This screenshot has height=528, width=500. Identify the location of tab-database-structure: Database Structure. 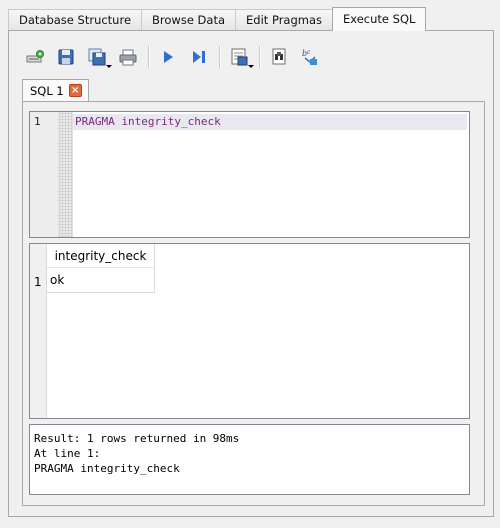
(75, 19).